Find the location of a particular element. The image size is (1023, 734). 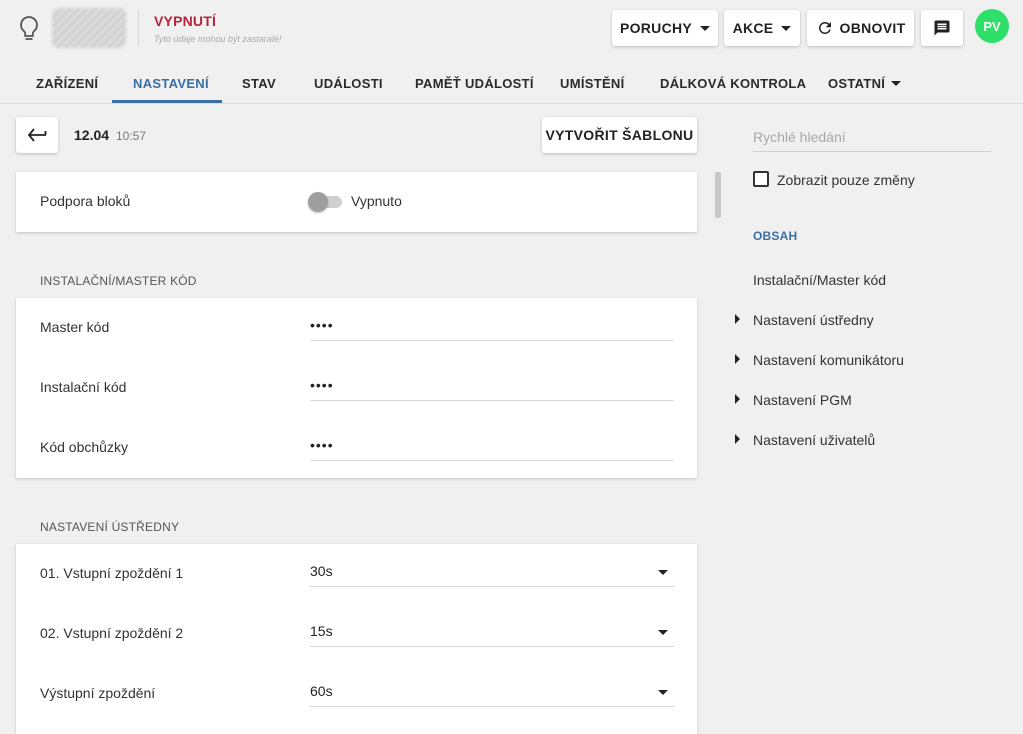

avatar: PV is located at coordinates (992, 26).